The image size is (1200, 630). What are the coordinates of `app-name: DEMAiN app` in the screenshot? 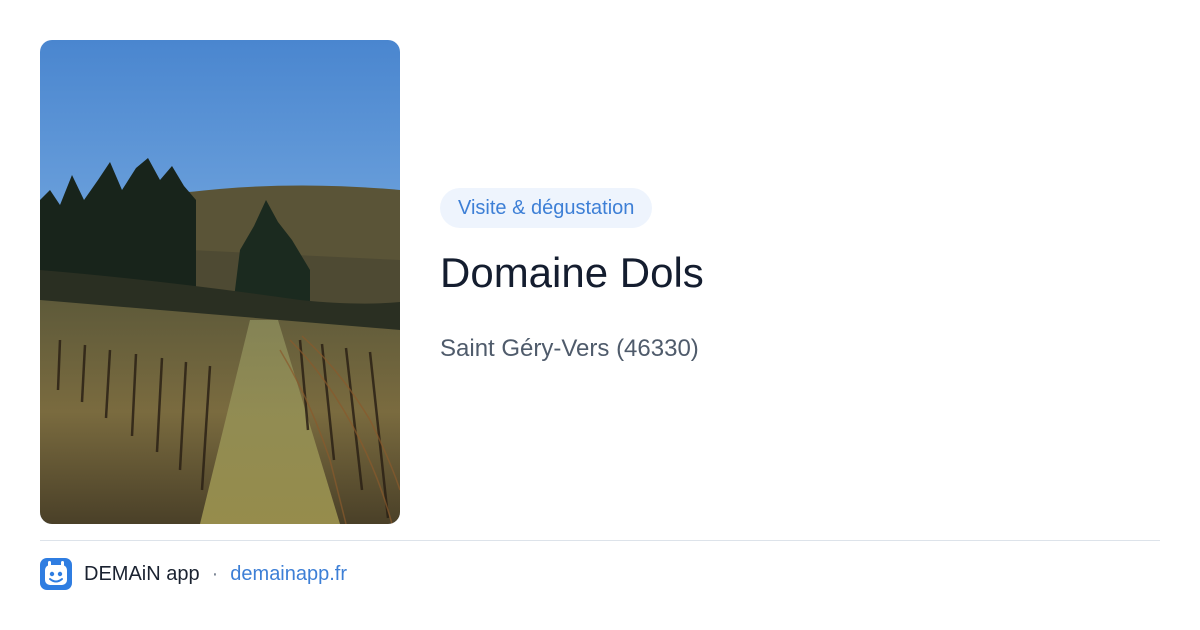 It's located at (142, 573).